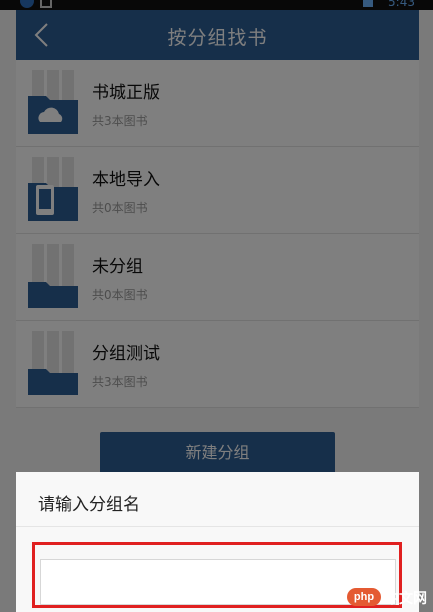  I want to click on group-name-input, so click(218, 582).